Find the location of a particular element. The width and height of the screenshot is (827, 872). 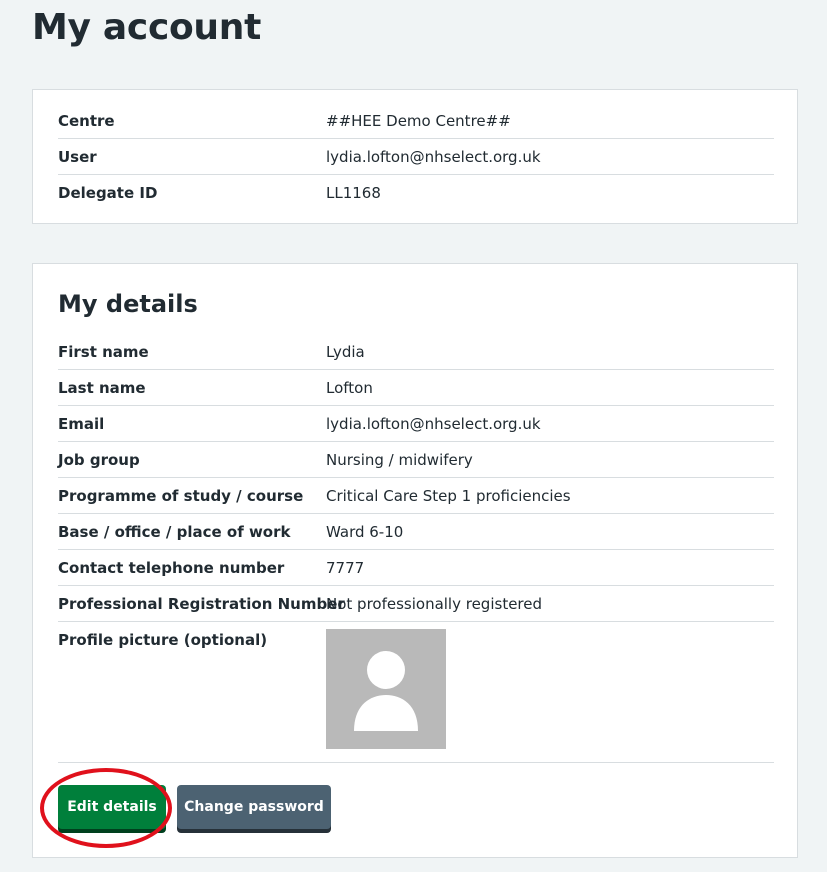

summary-row-email: Email lydia.lofton@nhselect.org.uk is located at coordinates (416, 424).